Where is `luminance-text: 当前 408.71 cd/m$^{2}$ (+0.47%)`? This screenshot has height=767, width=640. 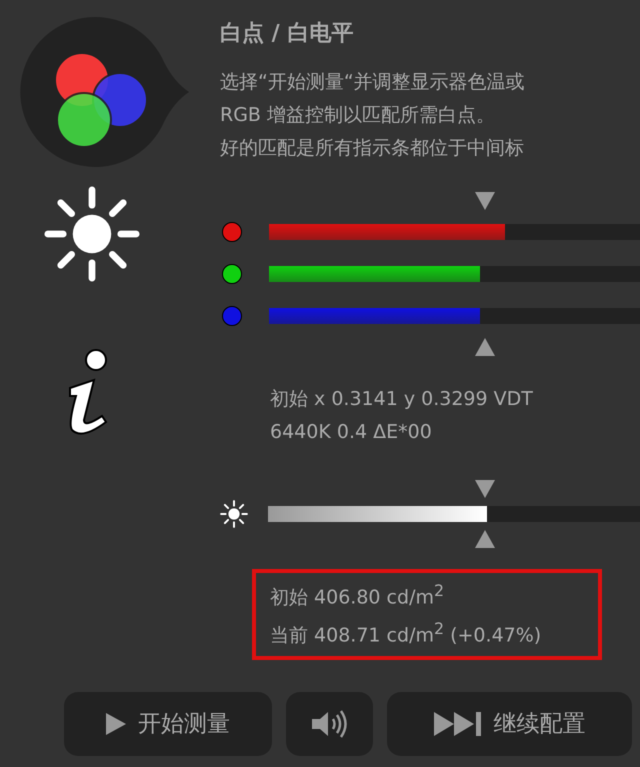 luminance-text: 当前 408.71 cd/m$^{2}$ (+0.47%) is located at coordinates (406, 633).